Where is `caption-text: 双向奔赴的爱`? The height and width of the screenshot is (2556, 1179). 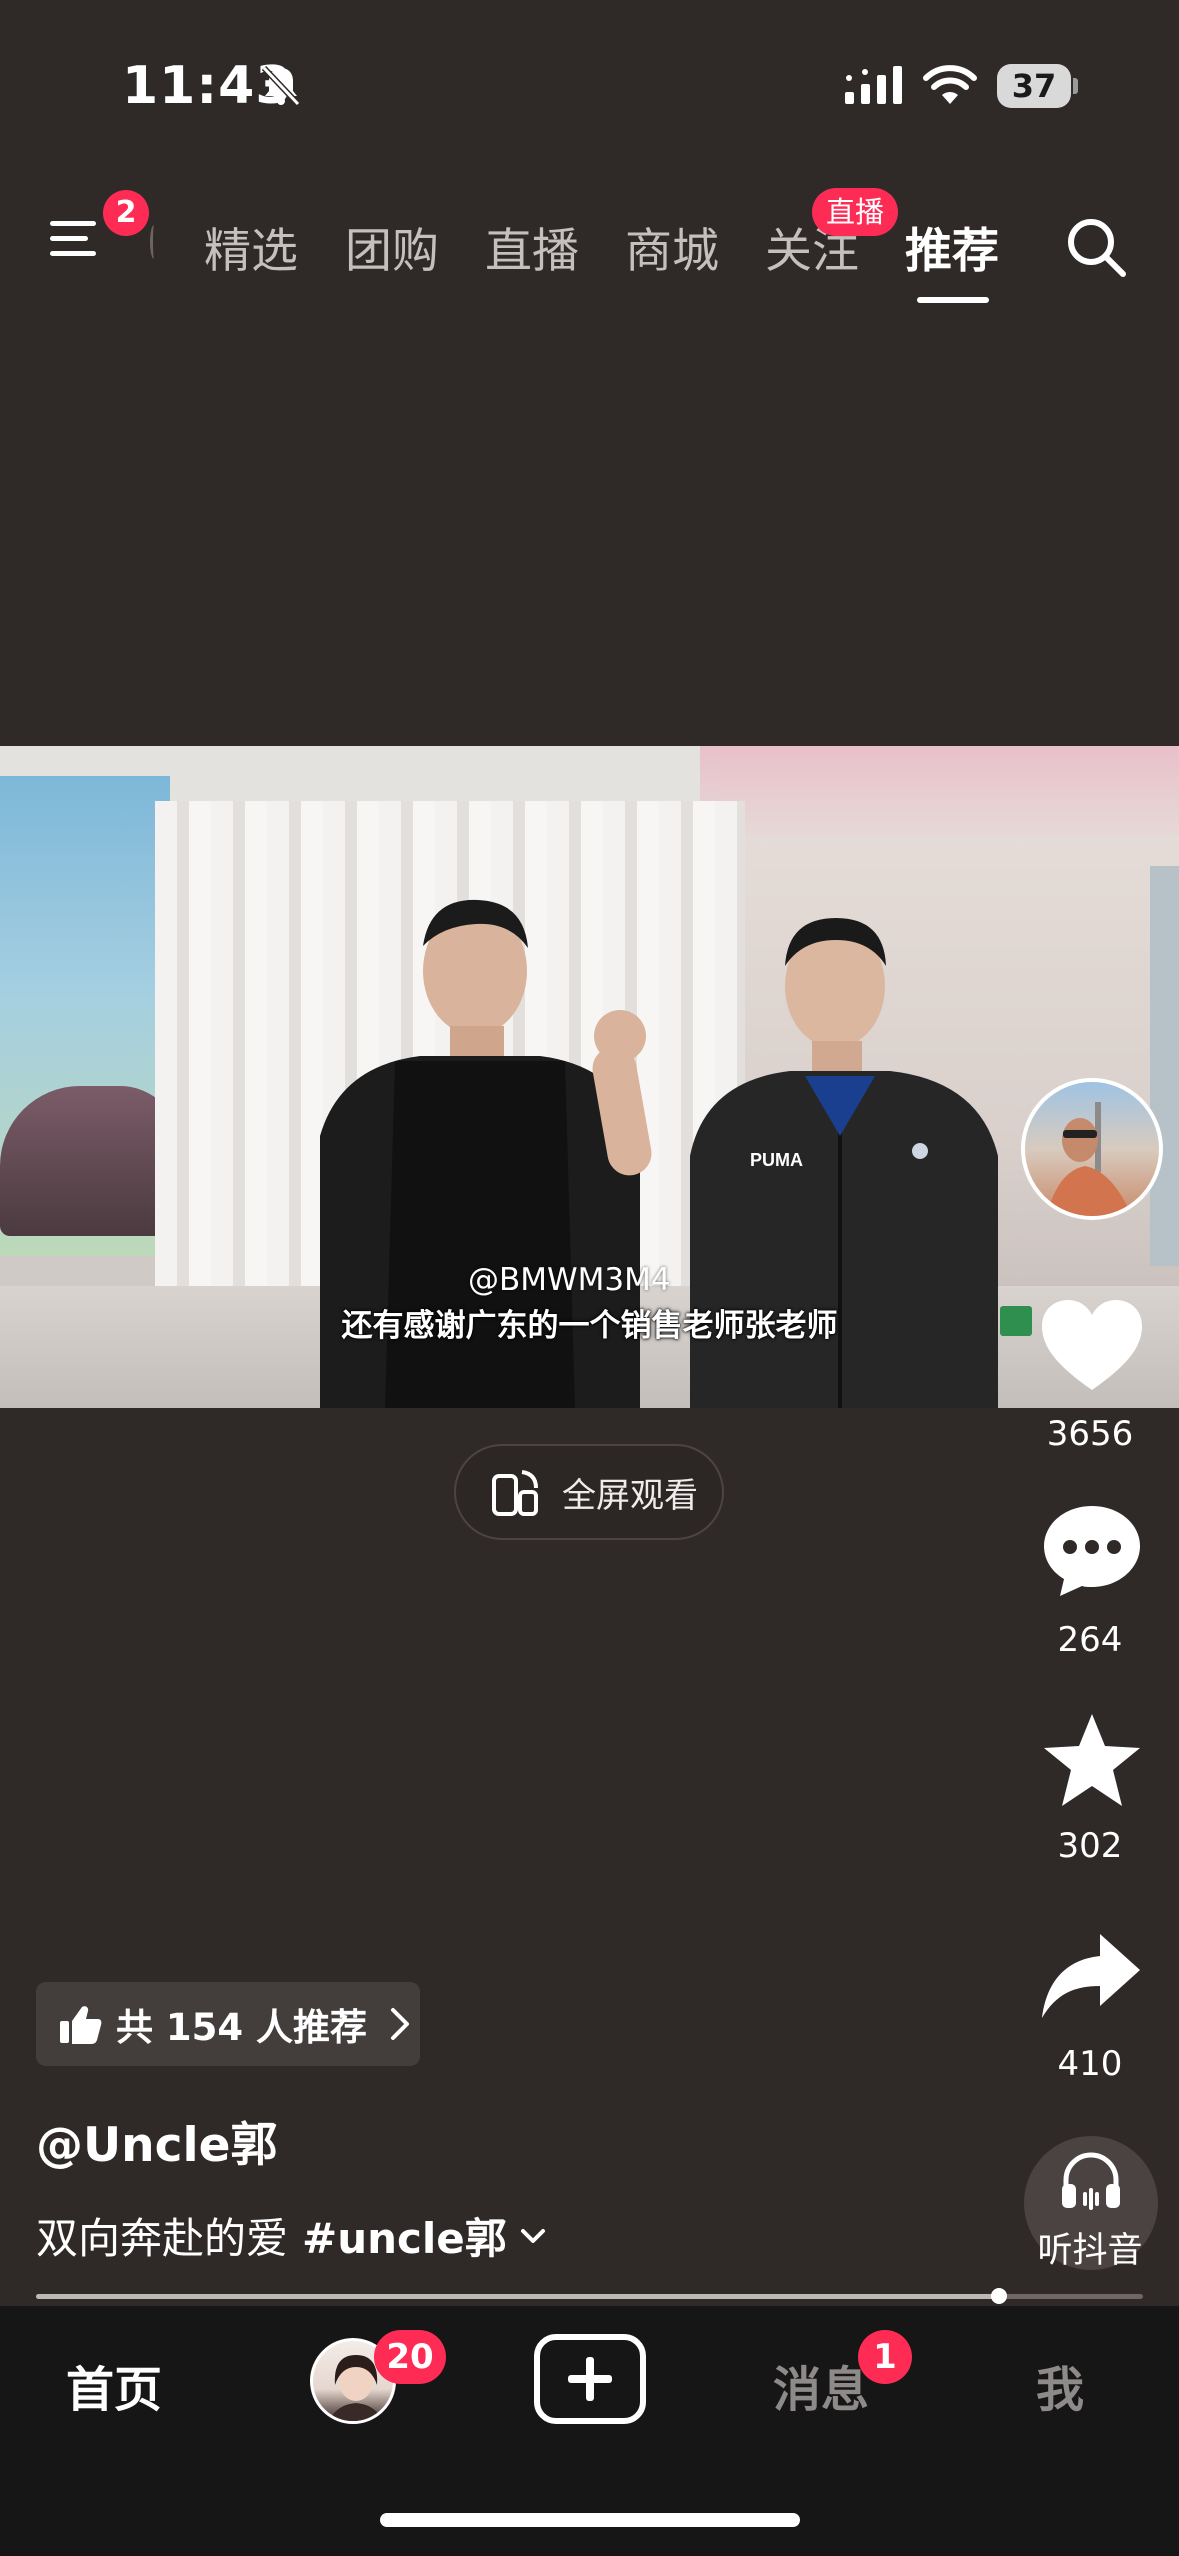
caption-text: 双向奔赴的爱 is located at coordinates (162, 2238).